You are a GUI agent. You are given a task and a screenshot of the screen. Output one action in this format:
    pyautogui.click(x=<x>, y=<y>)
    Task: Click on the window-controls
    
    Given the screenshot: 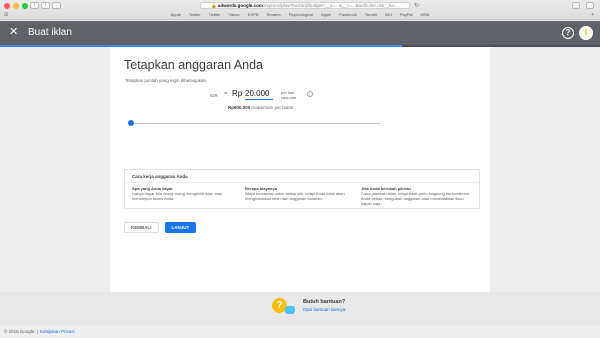 What is the action you would take?
    pyautogui.click(x=16, y=6)
    